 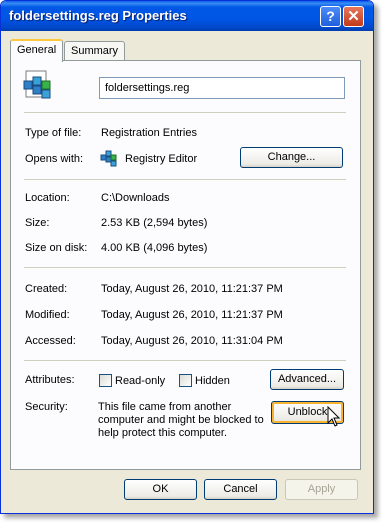 I want to click on security-text-line3: help protect this computer., so click(x=163, y=433).